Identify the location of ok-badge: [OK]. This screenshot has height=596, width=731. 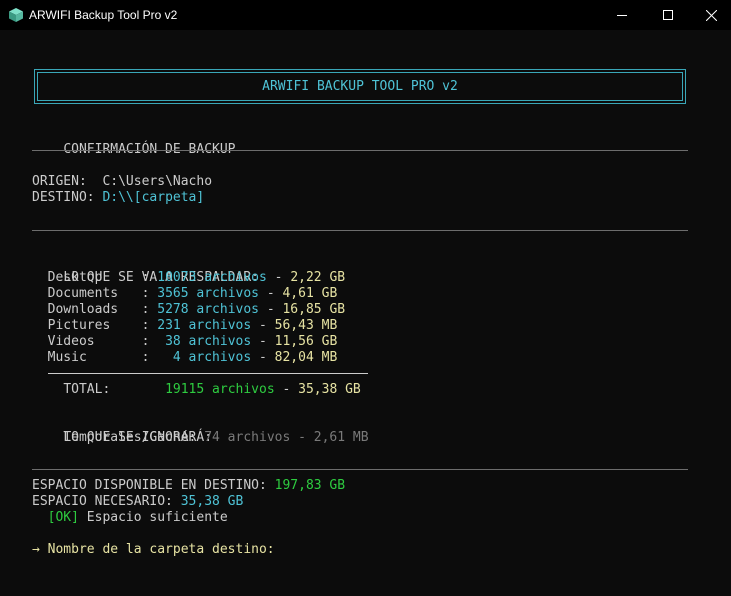
(63, 517).